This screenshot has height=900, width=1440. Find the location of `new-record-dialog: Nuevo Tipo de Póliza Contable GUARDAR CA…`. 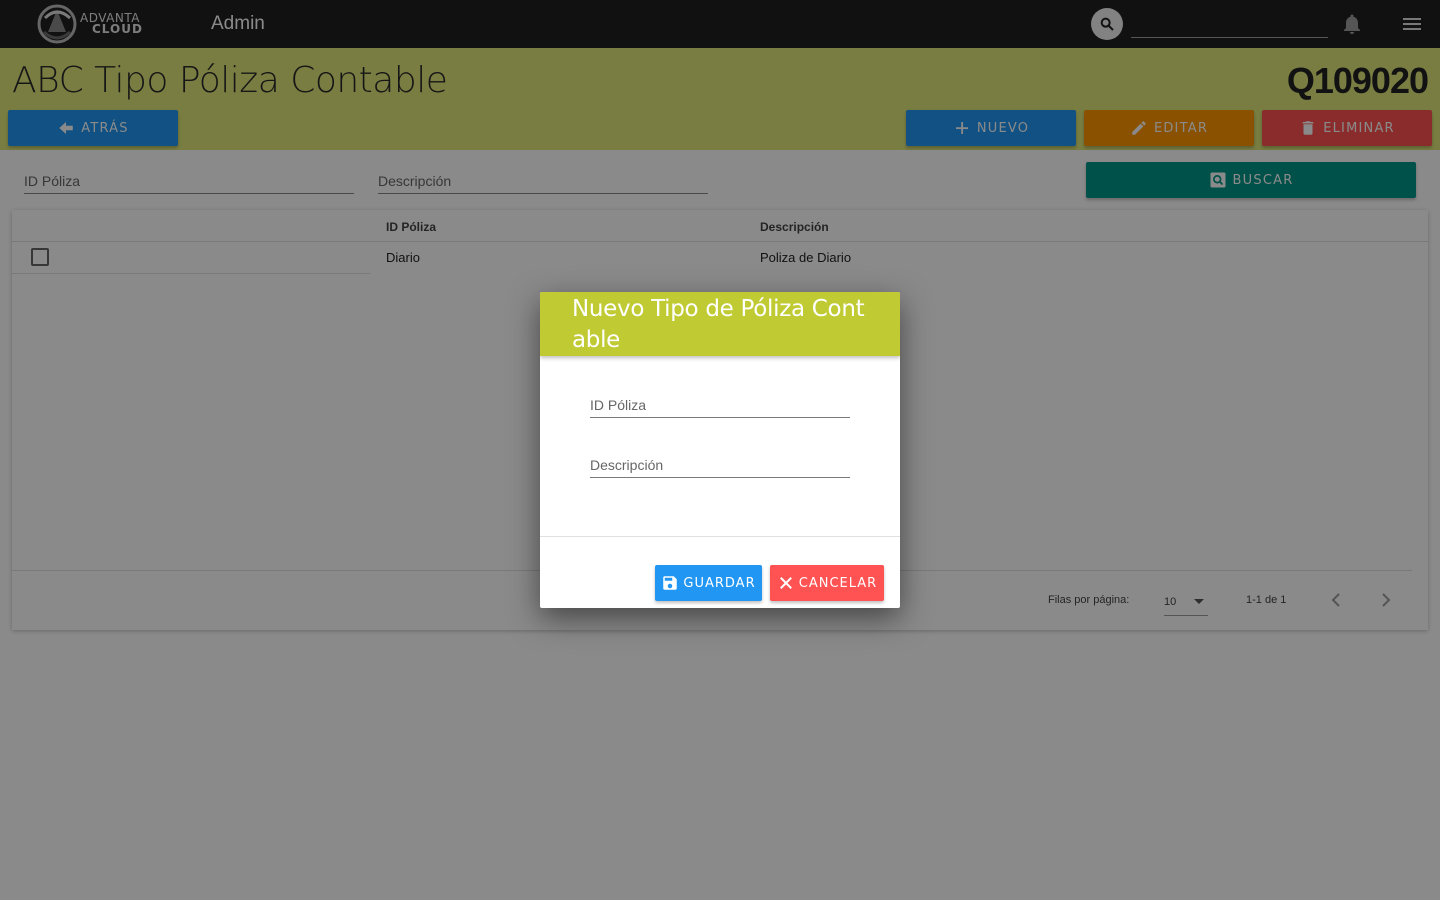

new-record-dialog: Nuevo Tipo de Póliza Contable GUARDAR CA… is located at coordinates (720, 450).